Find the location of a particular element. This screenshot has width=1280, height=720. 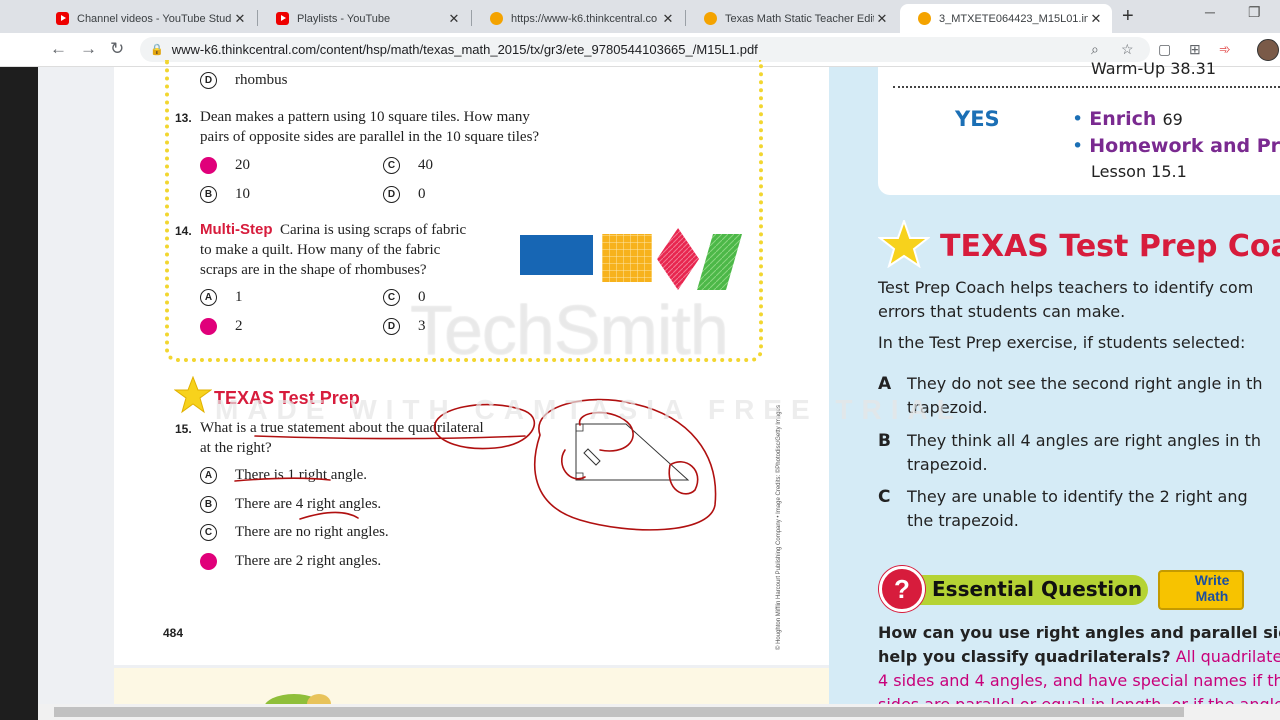

enrich-link: Enrich is located at coordinates (1122, 119).